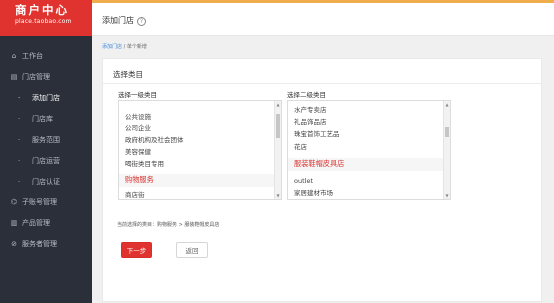 Image resolution: width=554 pixels, height=303 pixels. Describe the element at coordinates (137, 95) in the screenshot. I see `first-category-label: 选择一级类目` at that location.